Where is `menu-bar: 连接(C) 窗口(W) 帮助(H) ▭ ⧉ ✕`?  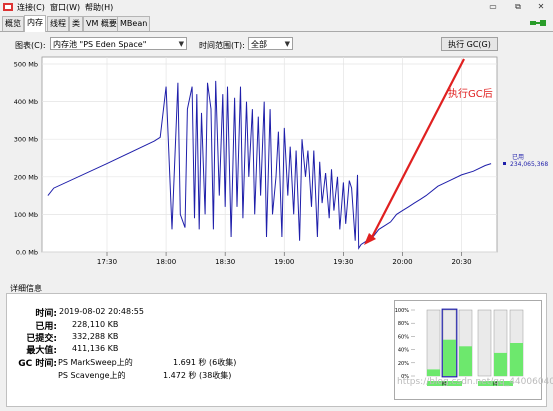
menu-bar: 连接(C) 窗口(W) 帮助(H) ▭ ⧉ ✕ is located at coordinates (276, 7).